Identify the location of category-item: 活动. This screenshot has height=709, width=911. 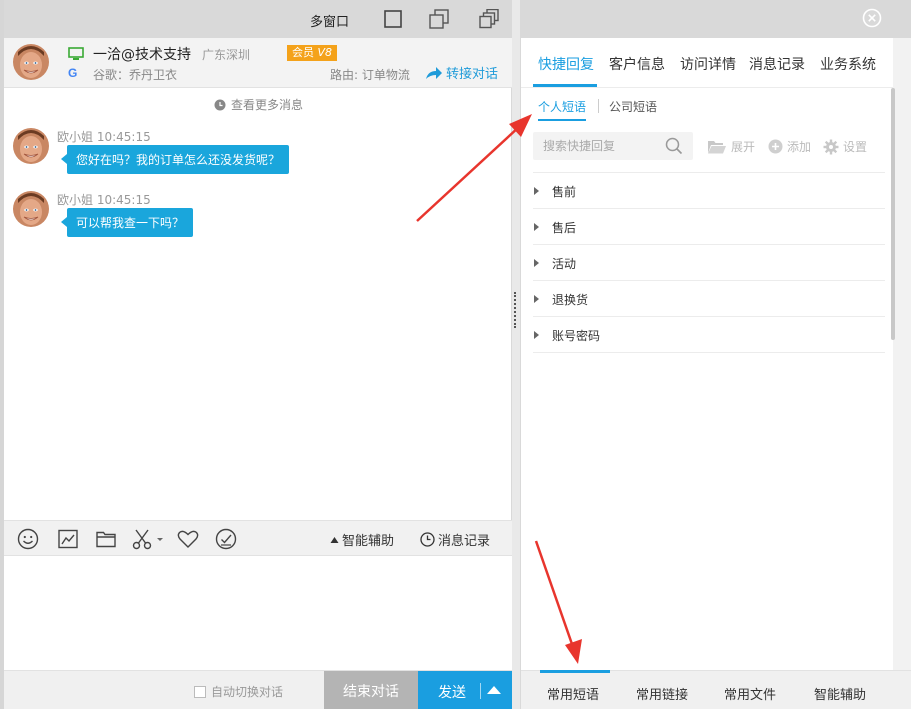
(709, 263).